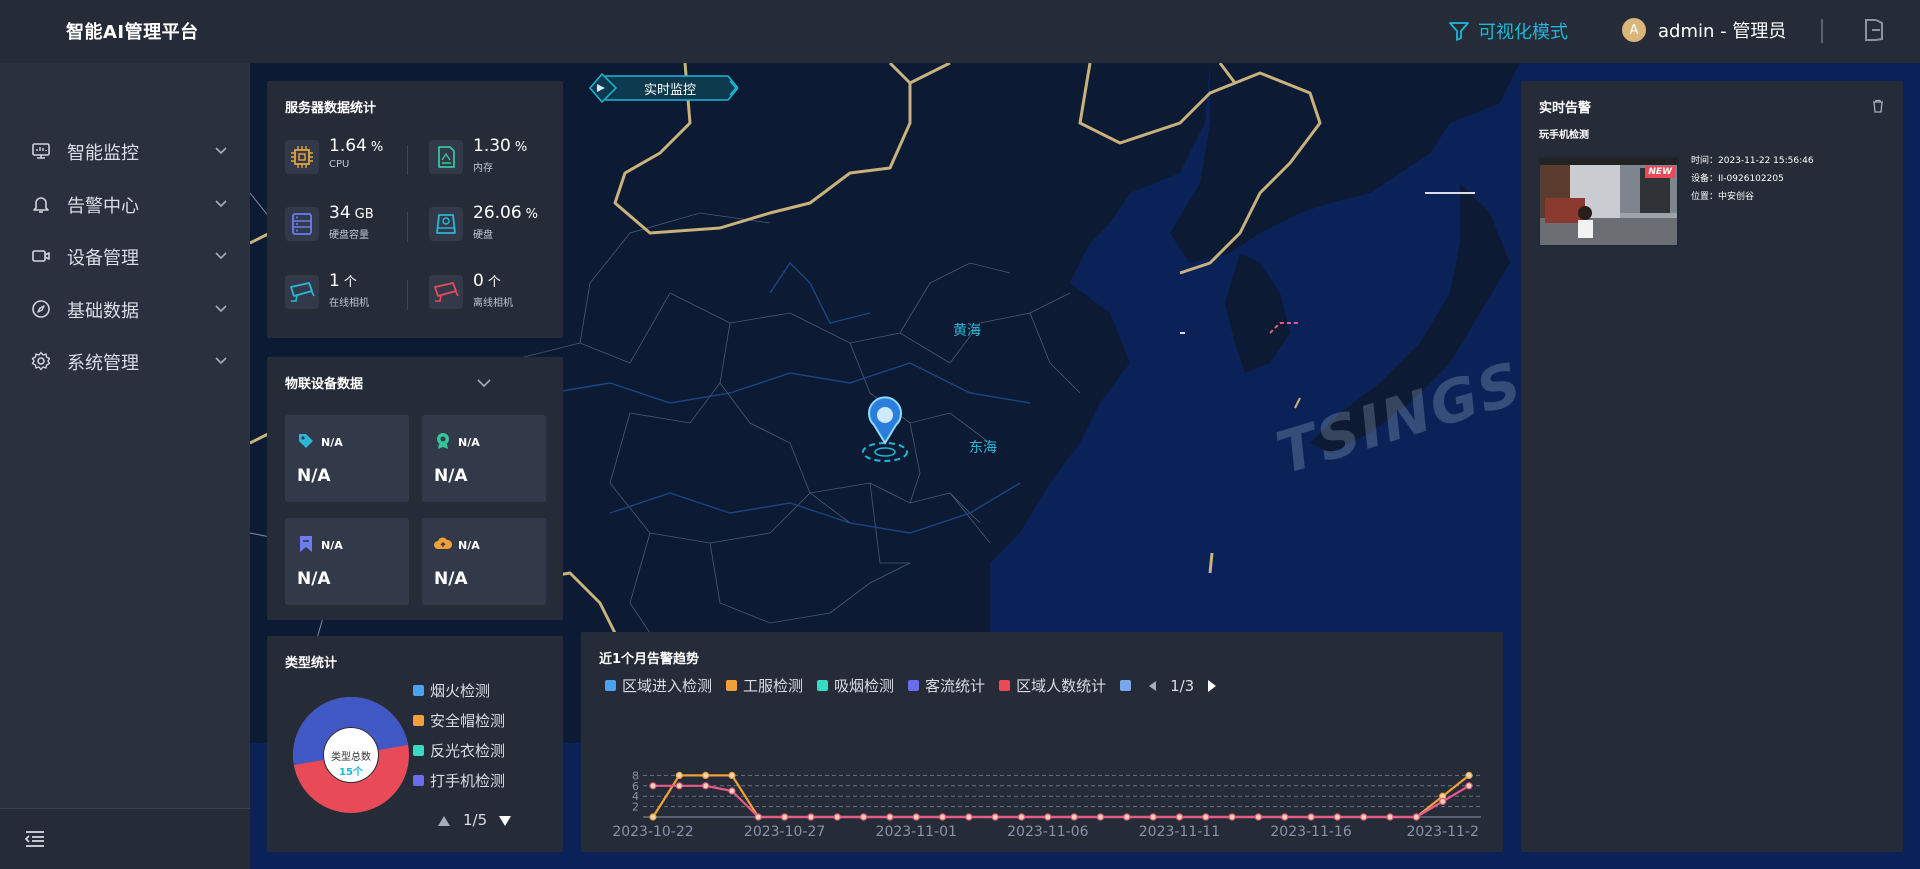 The image size is (1920, 869). What do you see at coordinates (1153, 685) in the screenshot?
I see `legend-prev-icon` at bounding box center [1153, 685].